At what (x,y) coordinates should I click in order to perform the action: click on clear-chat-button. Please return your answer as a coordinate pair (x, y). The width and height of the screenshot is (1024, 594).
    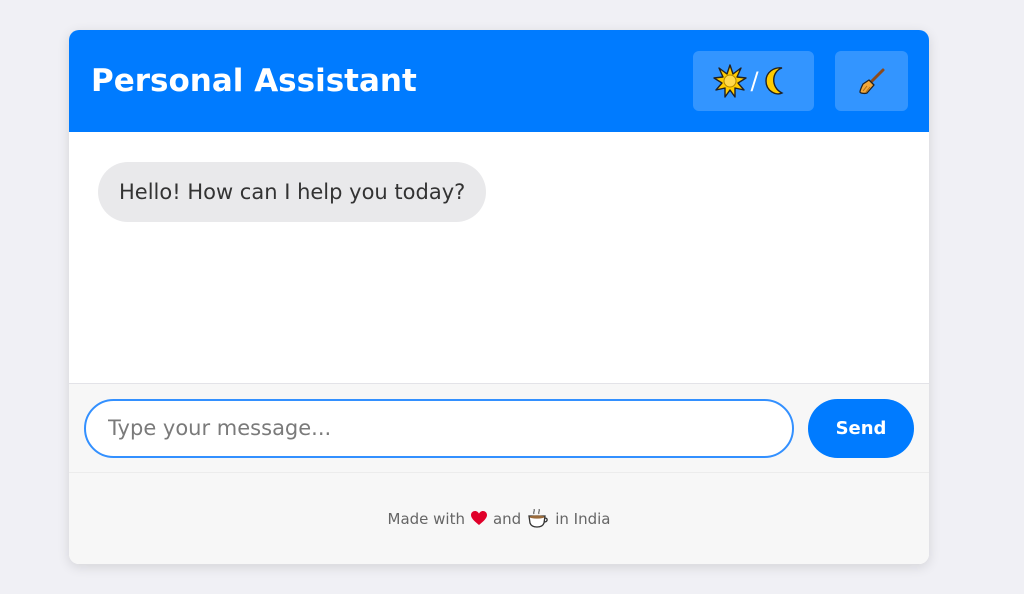
    Looking at the image, I should click on (871, 81).